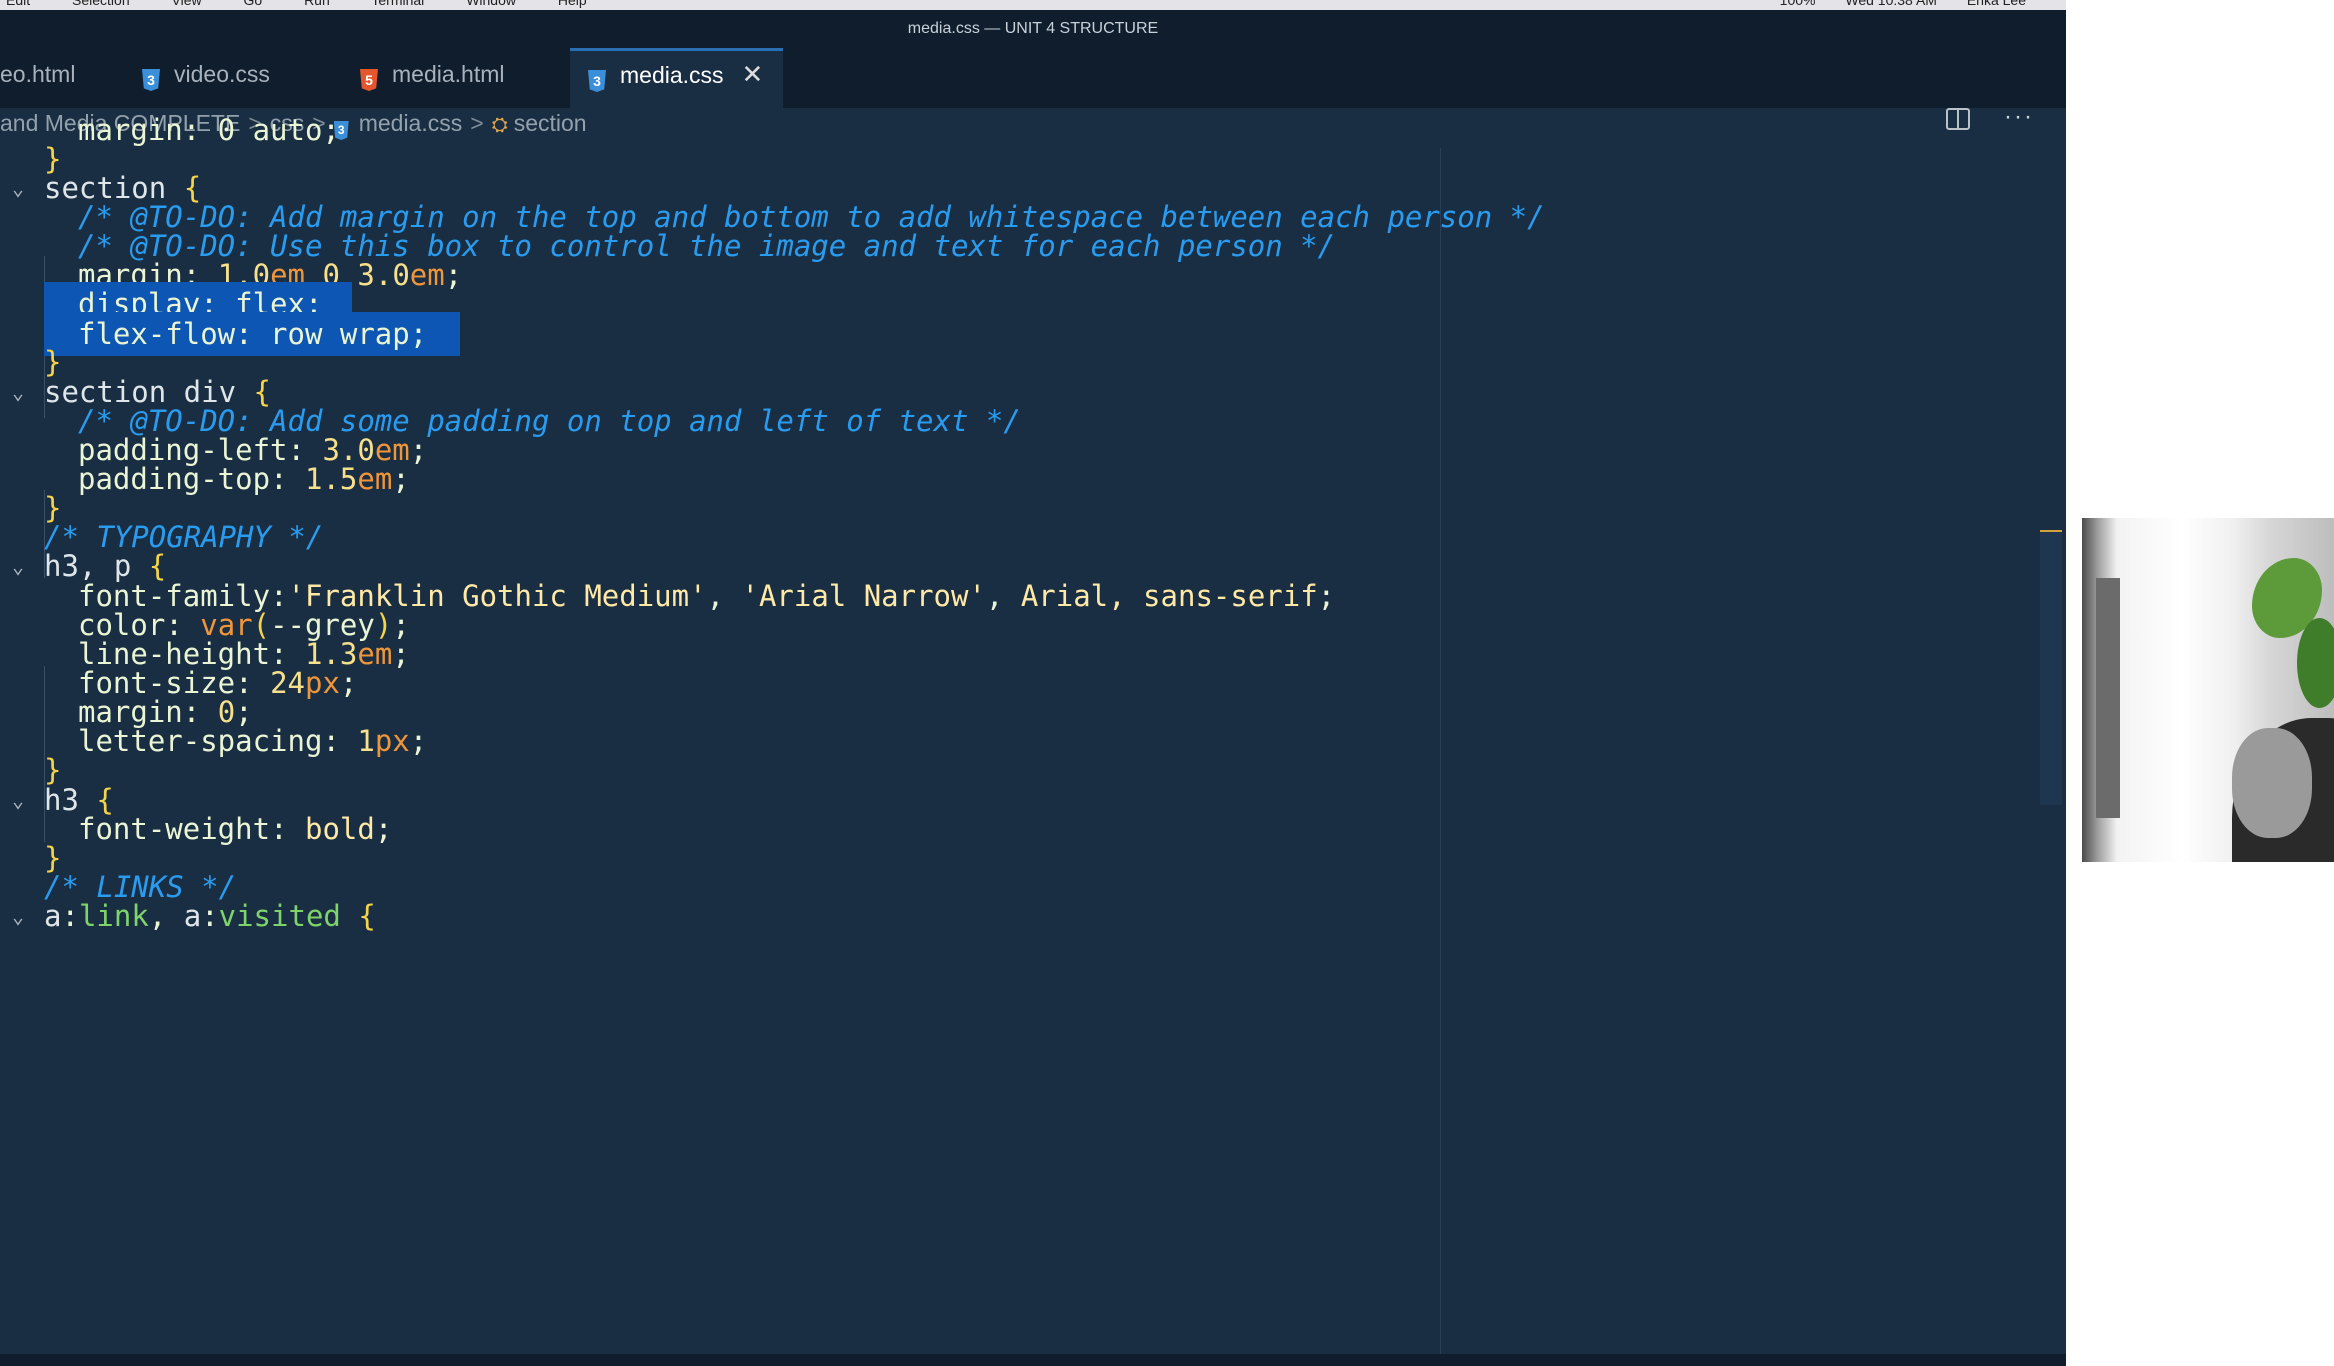 This screenshot has height=1366, width=2334. What do you see at coordinates (18, 4) in the screenshot?
I see `menu-edit: Edit` at bounding box center [18, 4].